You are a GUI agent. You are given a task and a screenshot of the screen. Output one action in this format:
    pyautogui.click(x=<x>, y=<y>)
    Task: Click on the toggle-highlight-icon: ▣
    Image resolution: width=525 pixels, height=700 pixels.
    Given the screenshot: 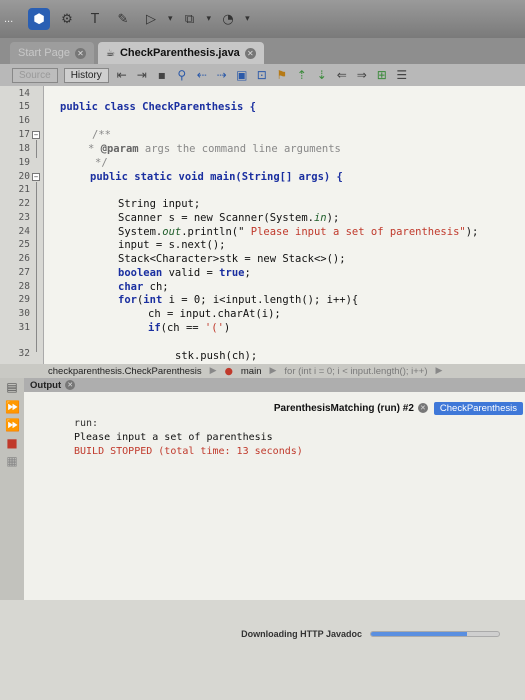 What is the action you would take?
    pyautogui.click(x=242, y=75)
    